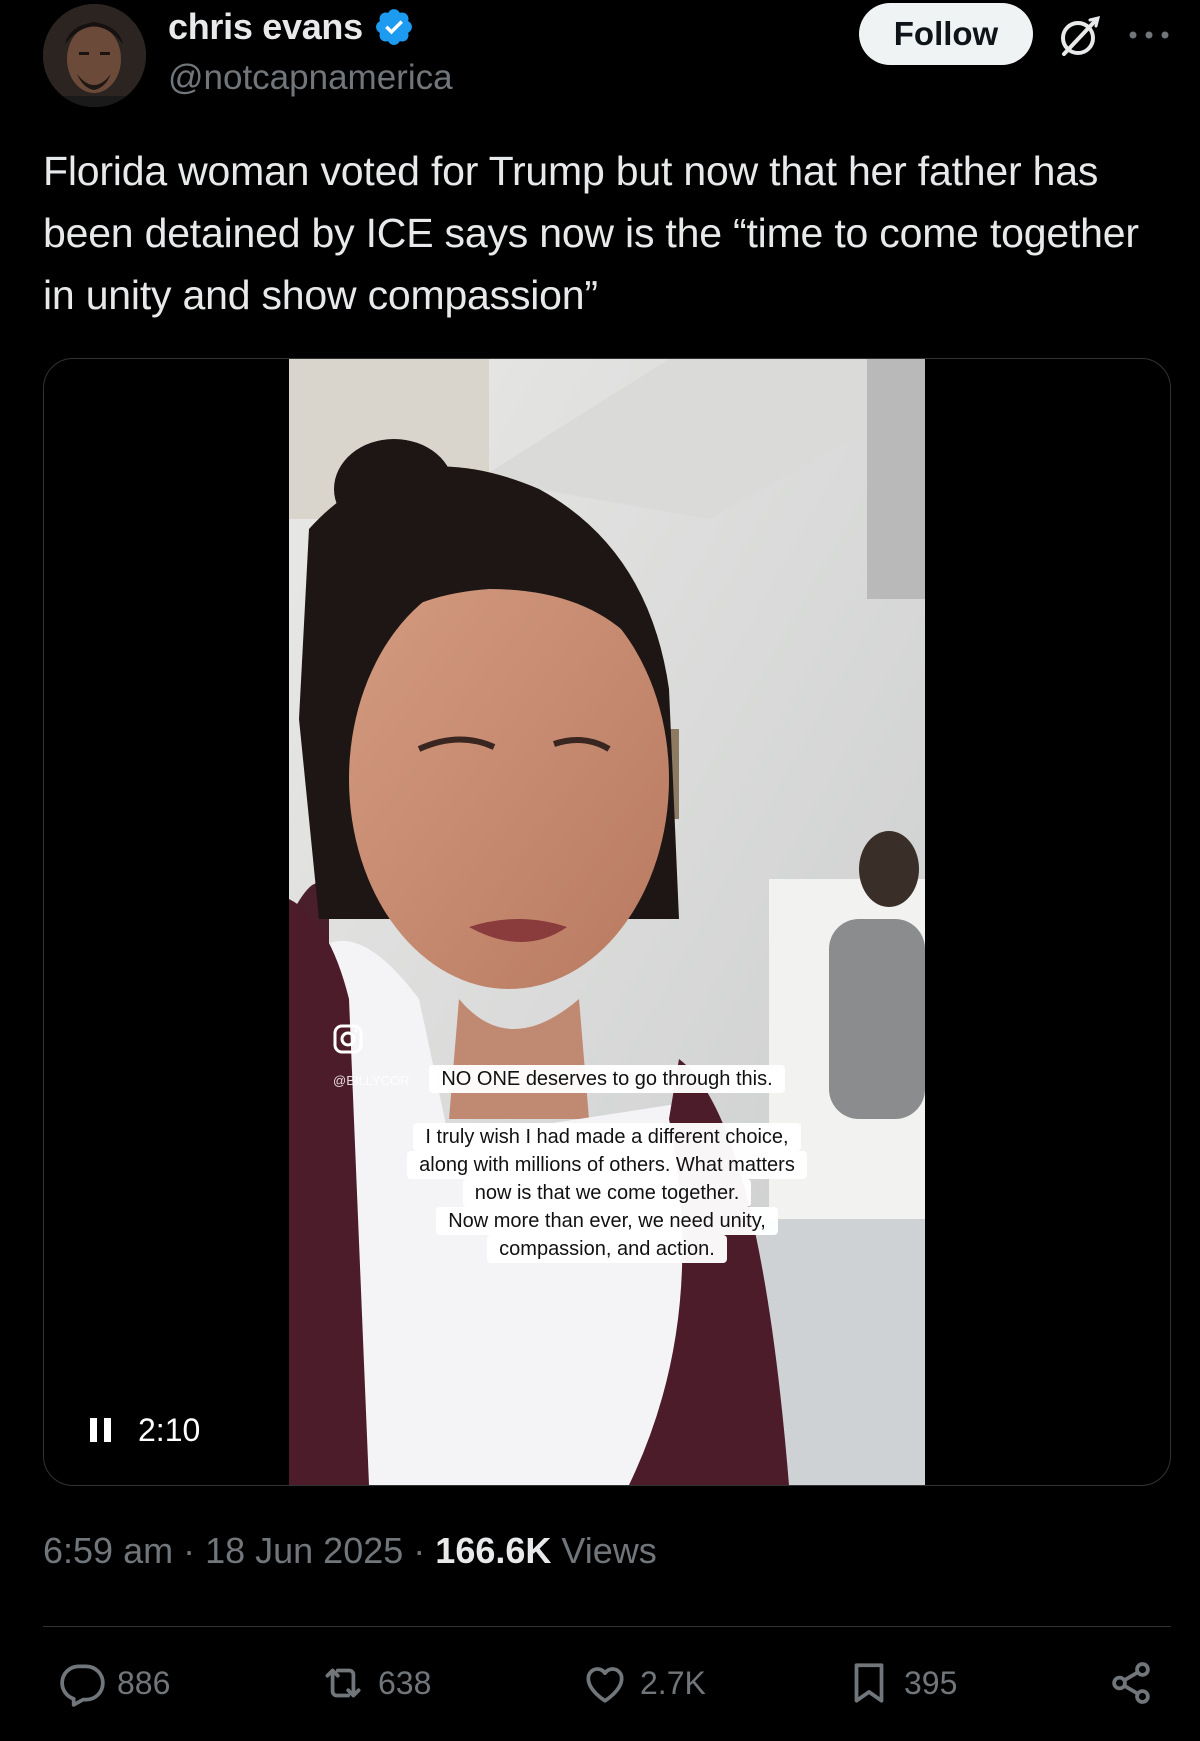 The width and height of the screenshot is (1200, 1741). I want to click on bookmark-count: 395, so click(931, 1682).